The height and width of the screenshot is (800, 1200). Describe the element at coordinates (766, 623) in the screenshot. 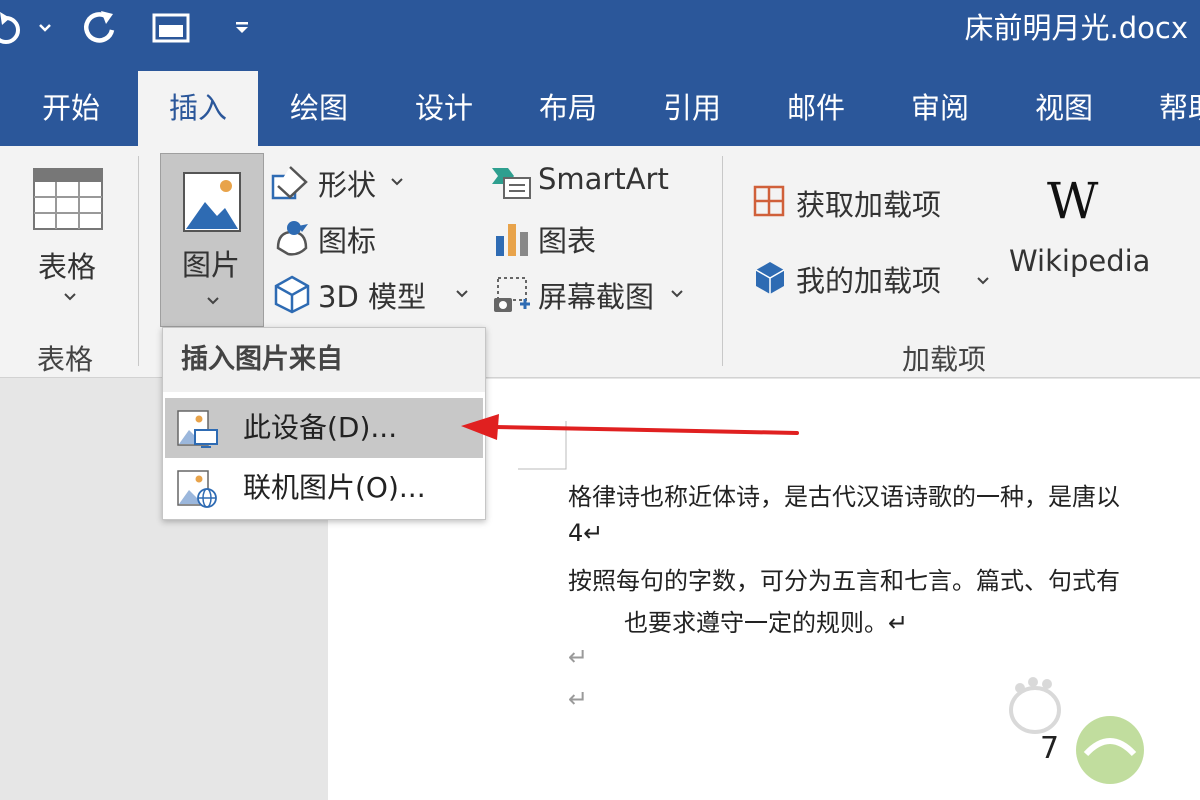

I see `document-line: 也要求遵守一定的规则。↵` at that location.